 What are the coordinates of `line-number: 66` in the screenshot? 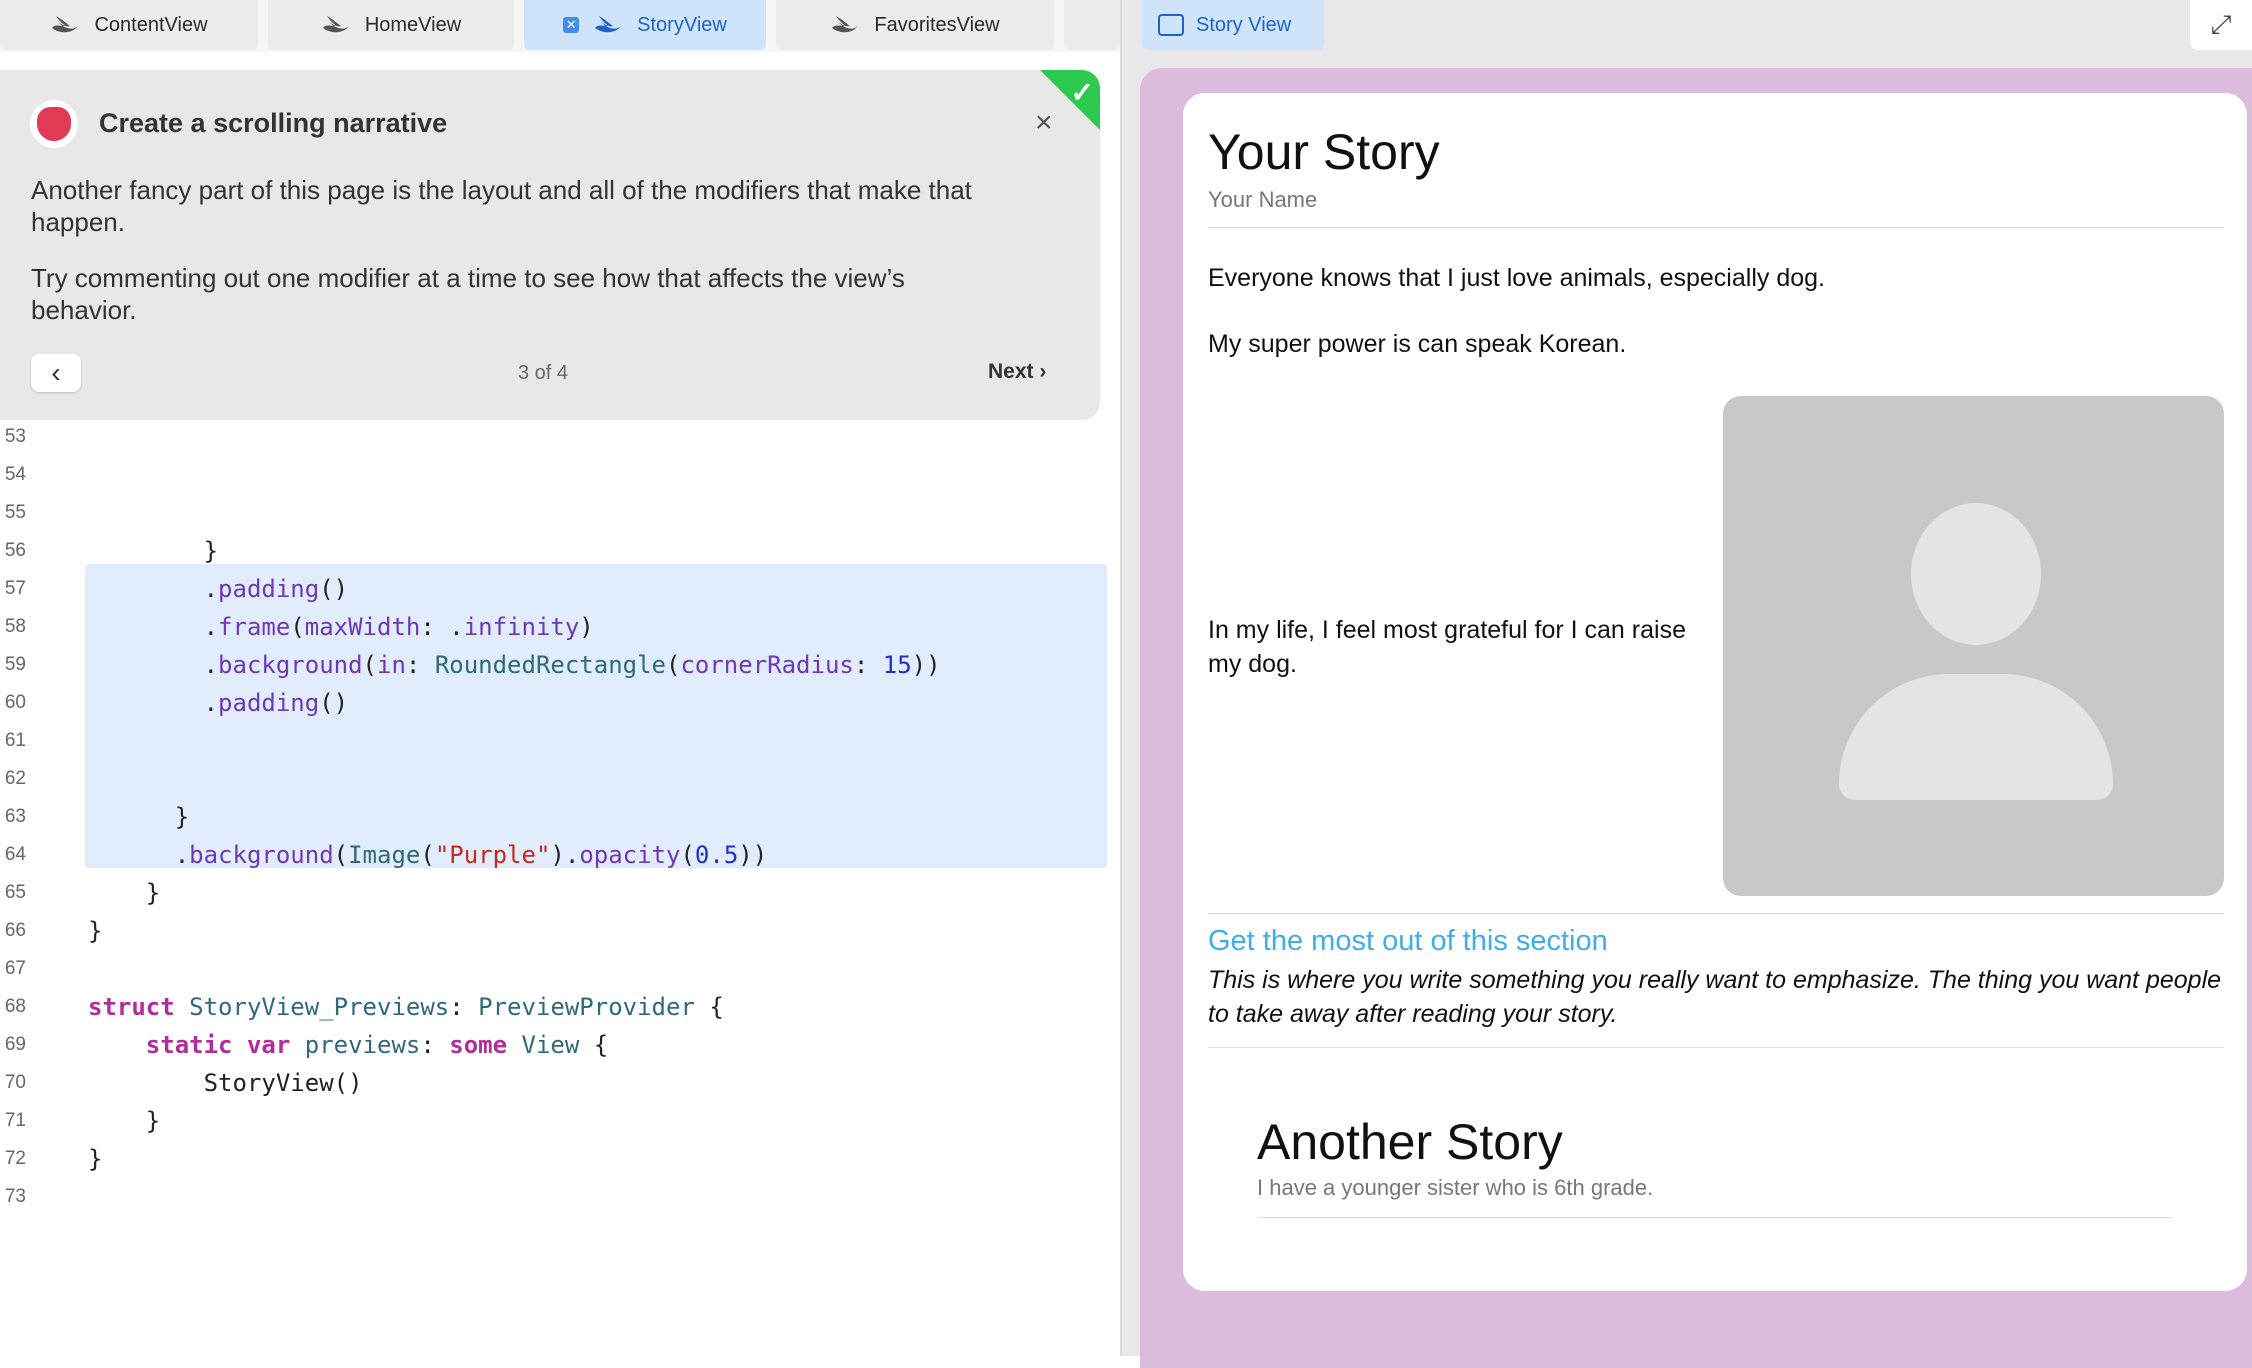 It's located at (15, 930).